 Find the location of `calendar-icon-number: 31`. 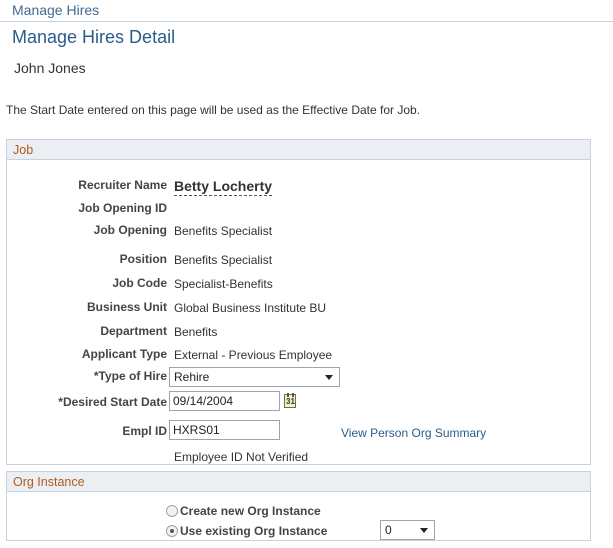

calendar-icon-number: 31 is located at coordinates (290, 401).